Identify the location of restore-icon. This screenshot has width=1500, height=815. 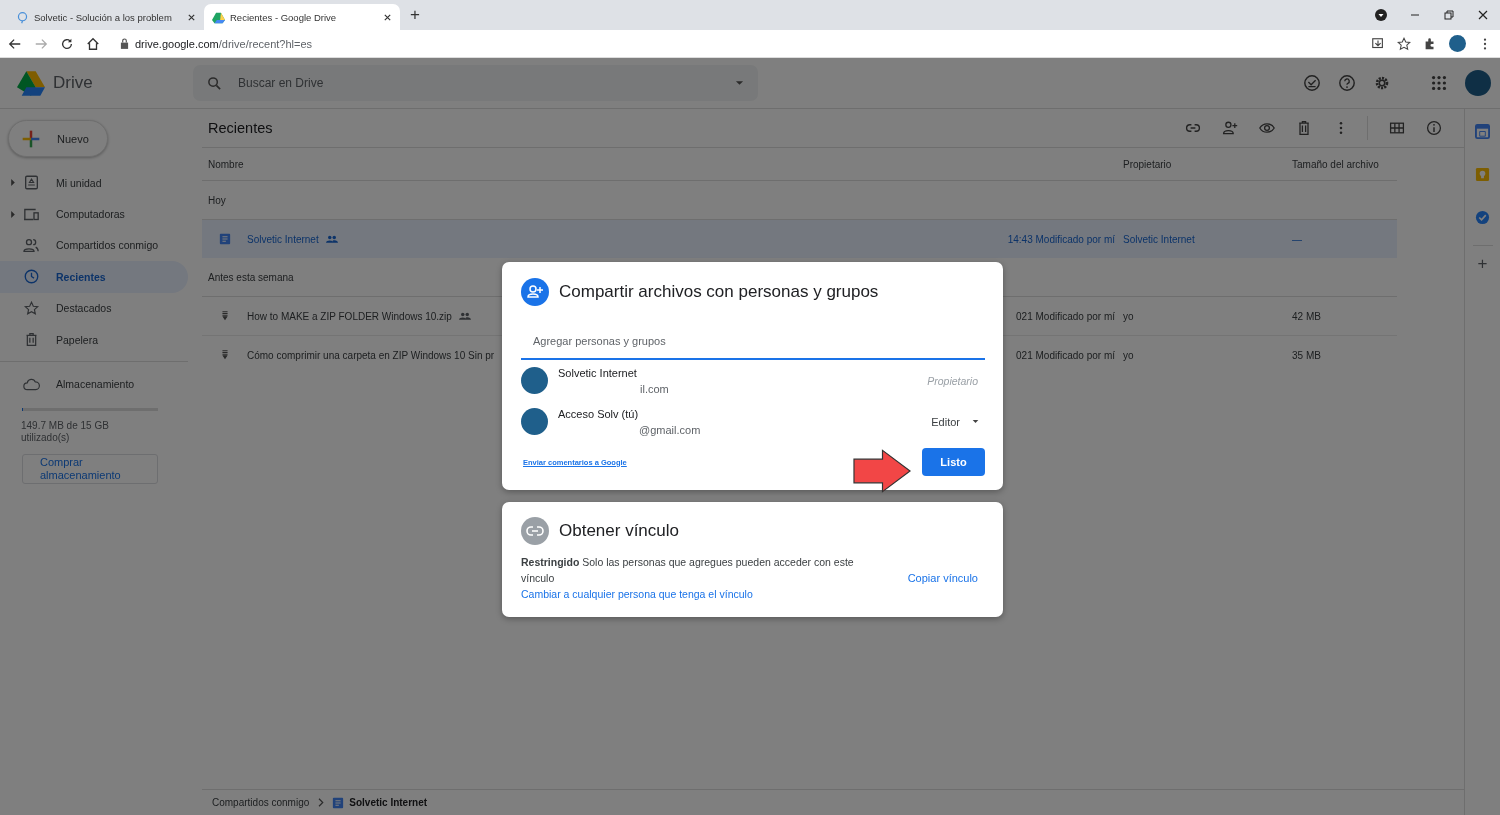
(1449, 15).